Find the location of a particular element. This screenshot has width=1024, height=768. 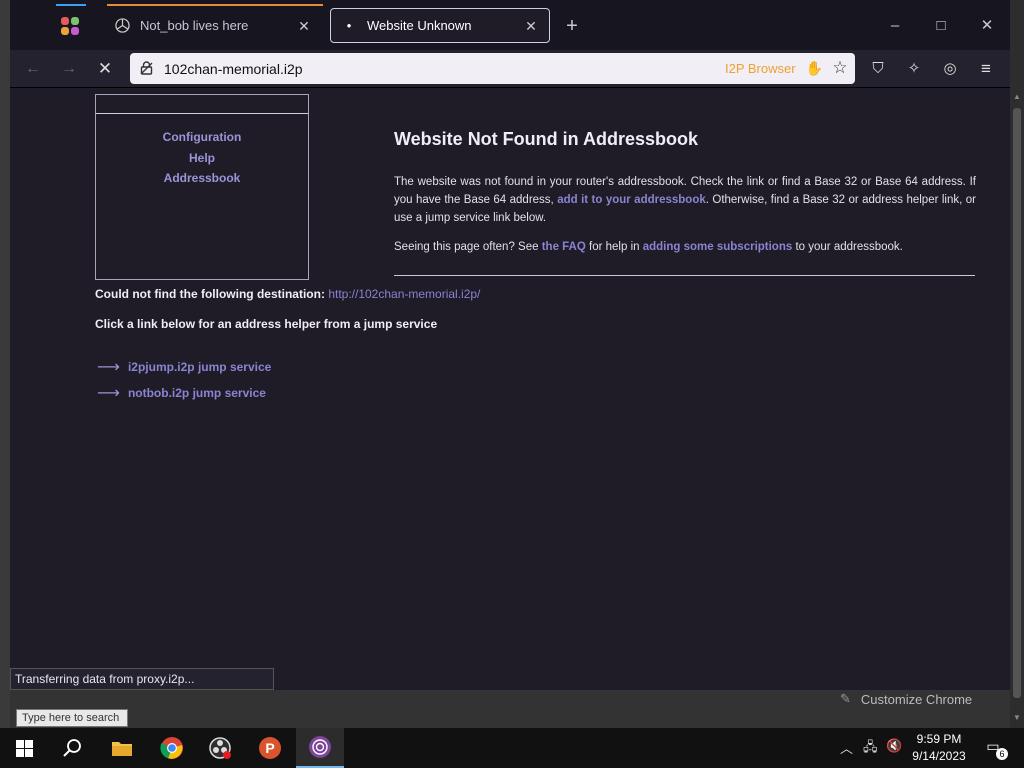

text-segment: to your addressbook. is located at coordinates (849, 247).